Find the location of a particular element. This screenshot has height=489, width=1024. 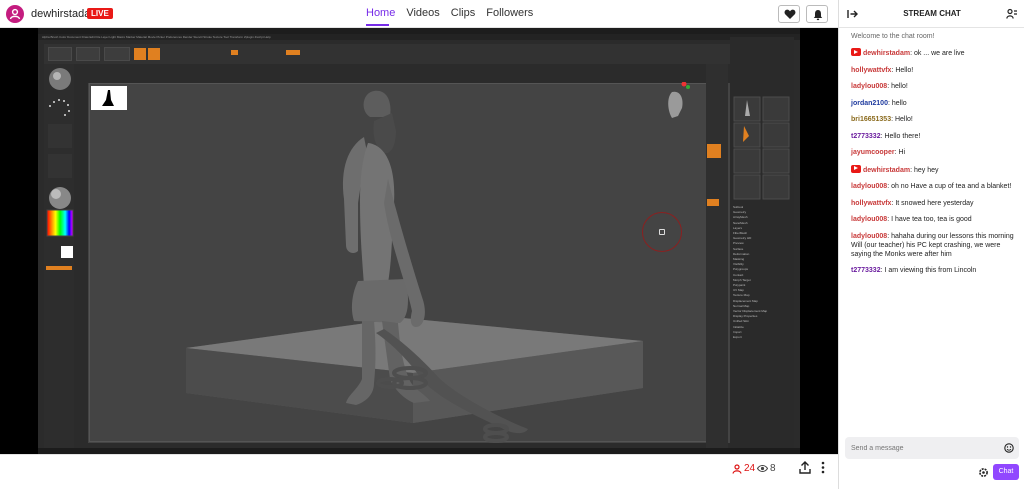

chat-message: dewhirstadam: ok ... we are live is located at coordinates (935, 53).